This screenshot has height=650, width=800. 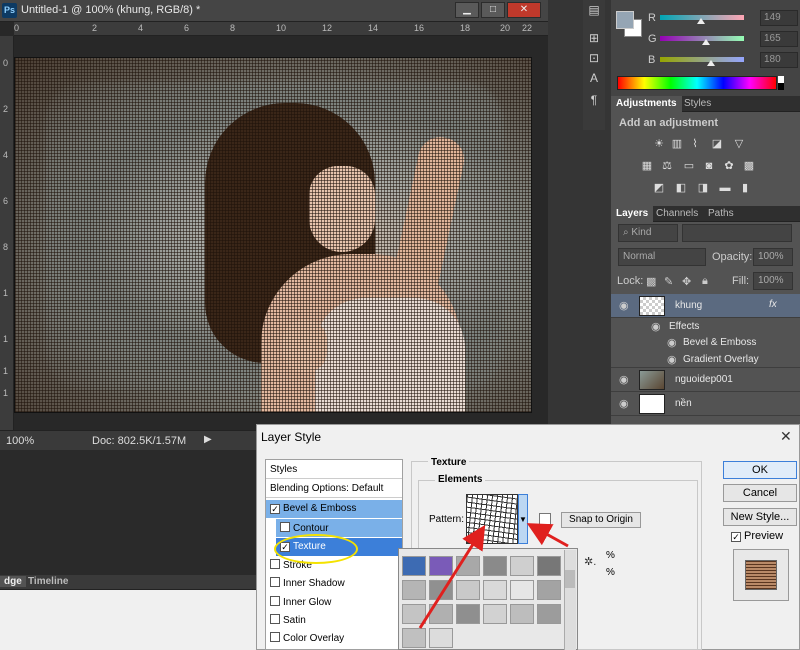 What do you see at coordinates (745, 188) in the screenshot?
I see `selective-color-icon: ▮` at bounding box center [745, 188].